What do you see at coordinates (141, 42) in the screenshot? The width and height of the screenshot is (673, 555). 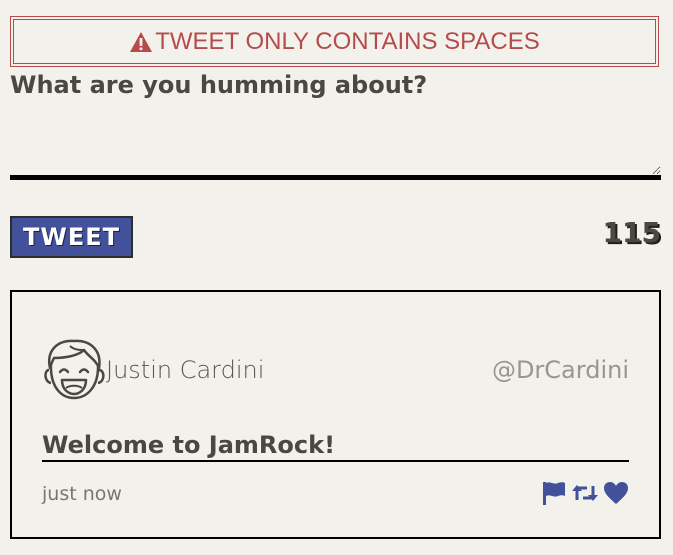 I see `warning-triangle-icon` at bounding box center [141, 42].